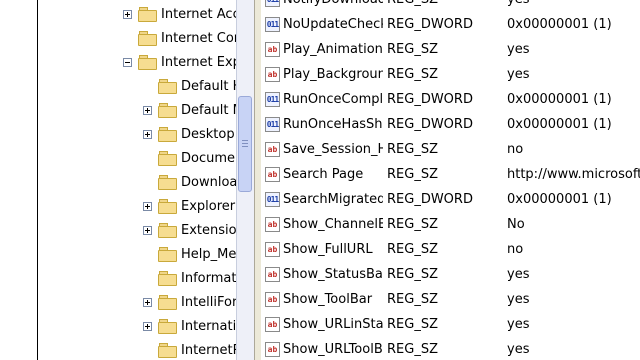  What do you see at coordinates (208, 86) in the screenshot?
I see `tree-item-label: Default HTM` at bounding box center [208, 86].